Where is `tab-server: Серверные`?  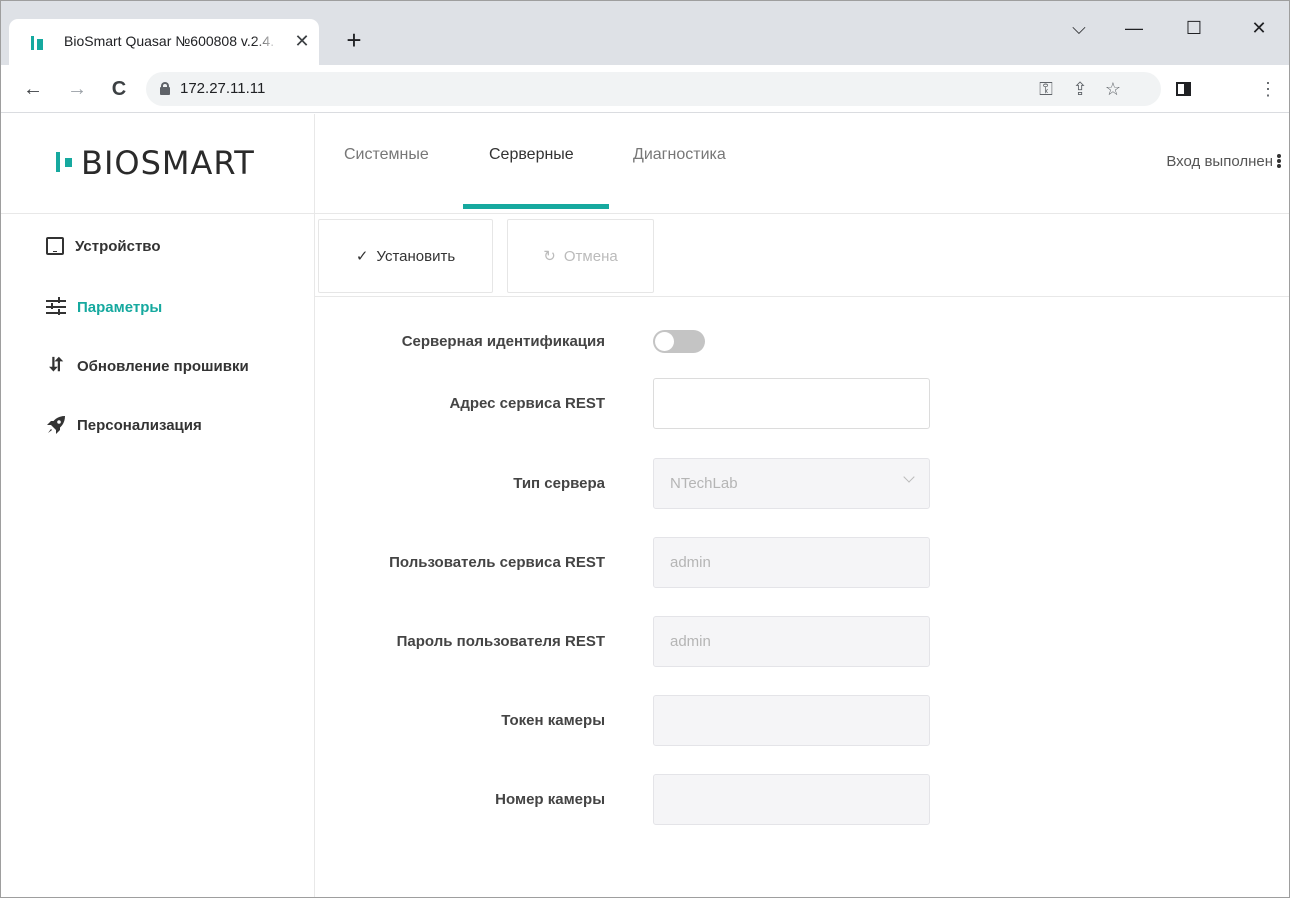 tab-server: Серверные is located at coordinates (531, 155).